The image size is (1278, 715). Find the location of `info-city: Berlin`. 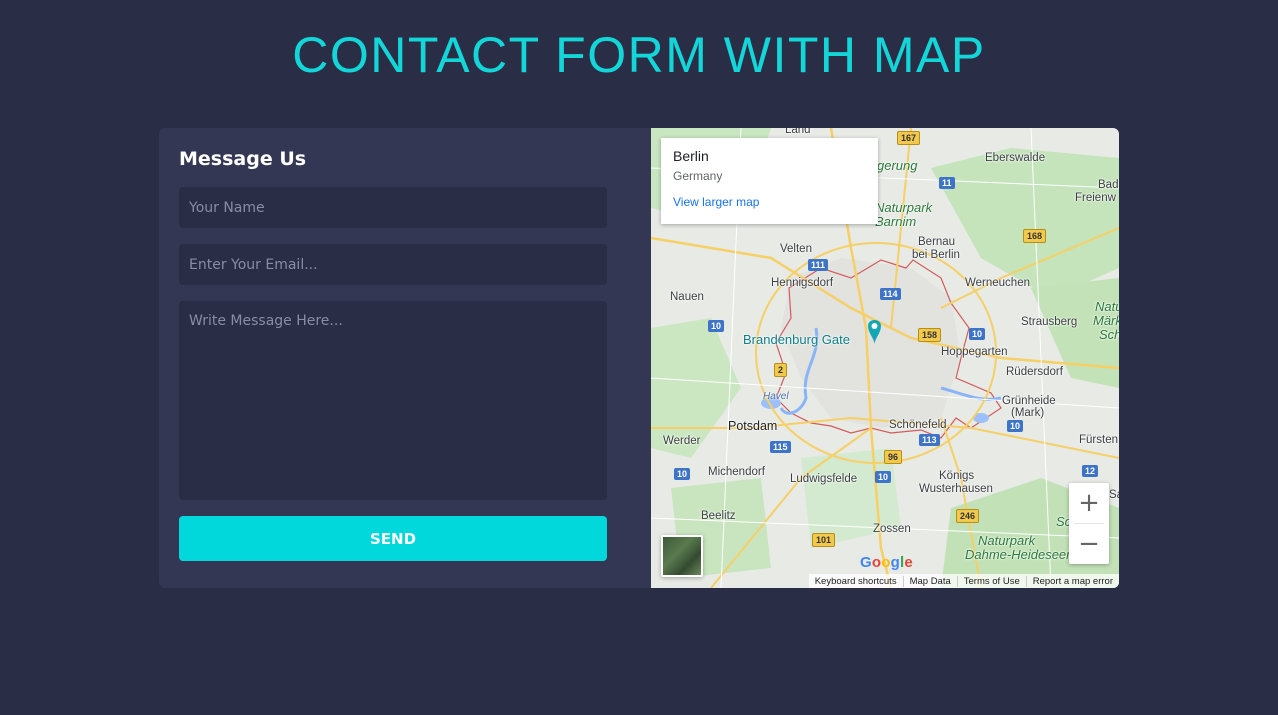

info-city: Berlin is located at coordinates (691, 156).